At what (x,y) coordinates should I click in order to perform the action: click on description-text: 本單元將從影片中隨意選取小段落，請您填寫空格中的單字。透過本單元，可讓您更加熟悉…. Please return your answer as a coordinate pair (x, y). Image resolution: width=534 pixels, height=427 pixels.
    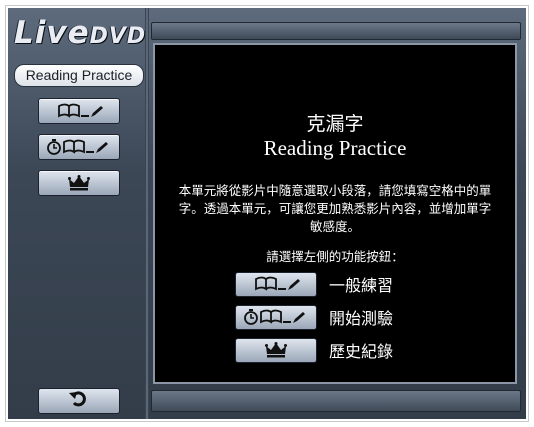
    Looking at the image, I should click on (335, 208).